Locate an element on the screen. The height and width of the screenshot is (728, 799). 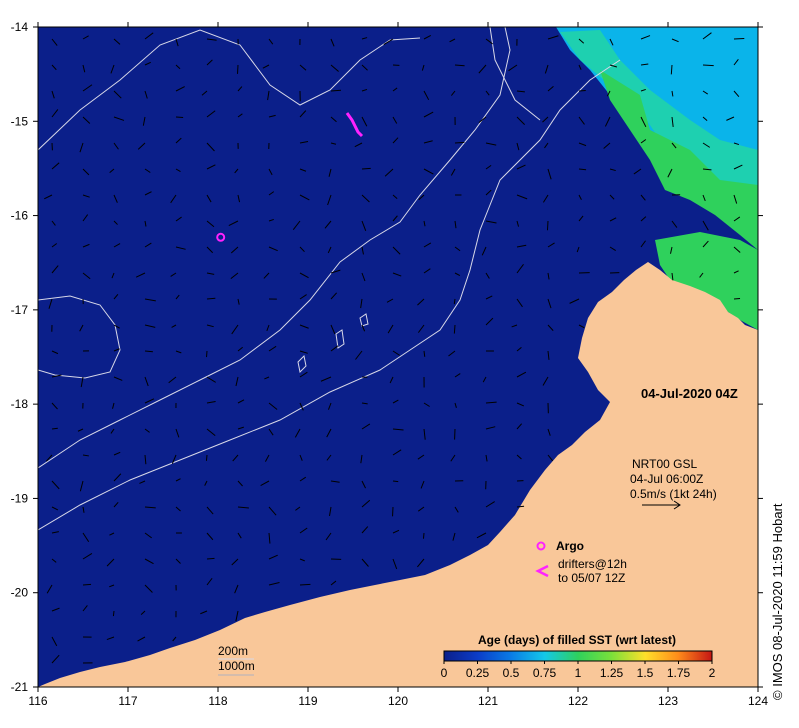
colorbar-gradient is located at coordinates (578, 656).